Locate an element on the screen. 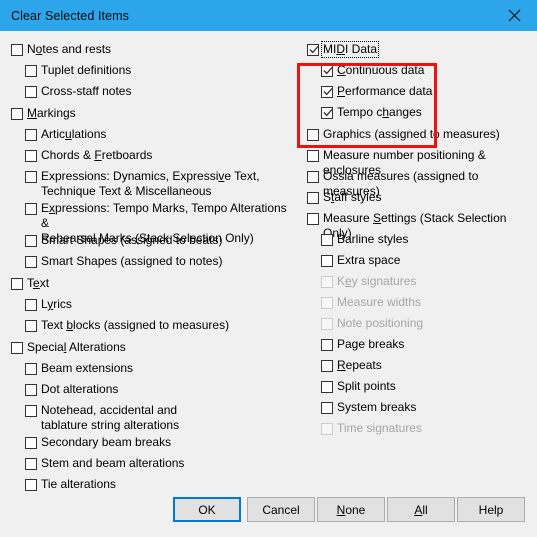 The height and width of the screenshot is (537, 537). checkbox-label: Performance data is located at coordinates (385, 91).